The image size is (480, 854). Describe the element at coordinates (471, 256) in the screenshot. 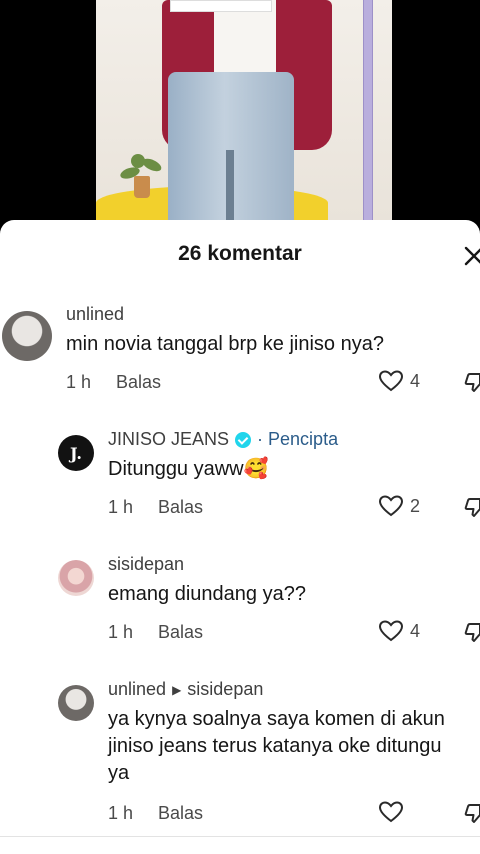

I see `close-icon` at that location.